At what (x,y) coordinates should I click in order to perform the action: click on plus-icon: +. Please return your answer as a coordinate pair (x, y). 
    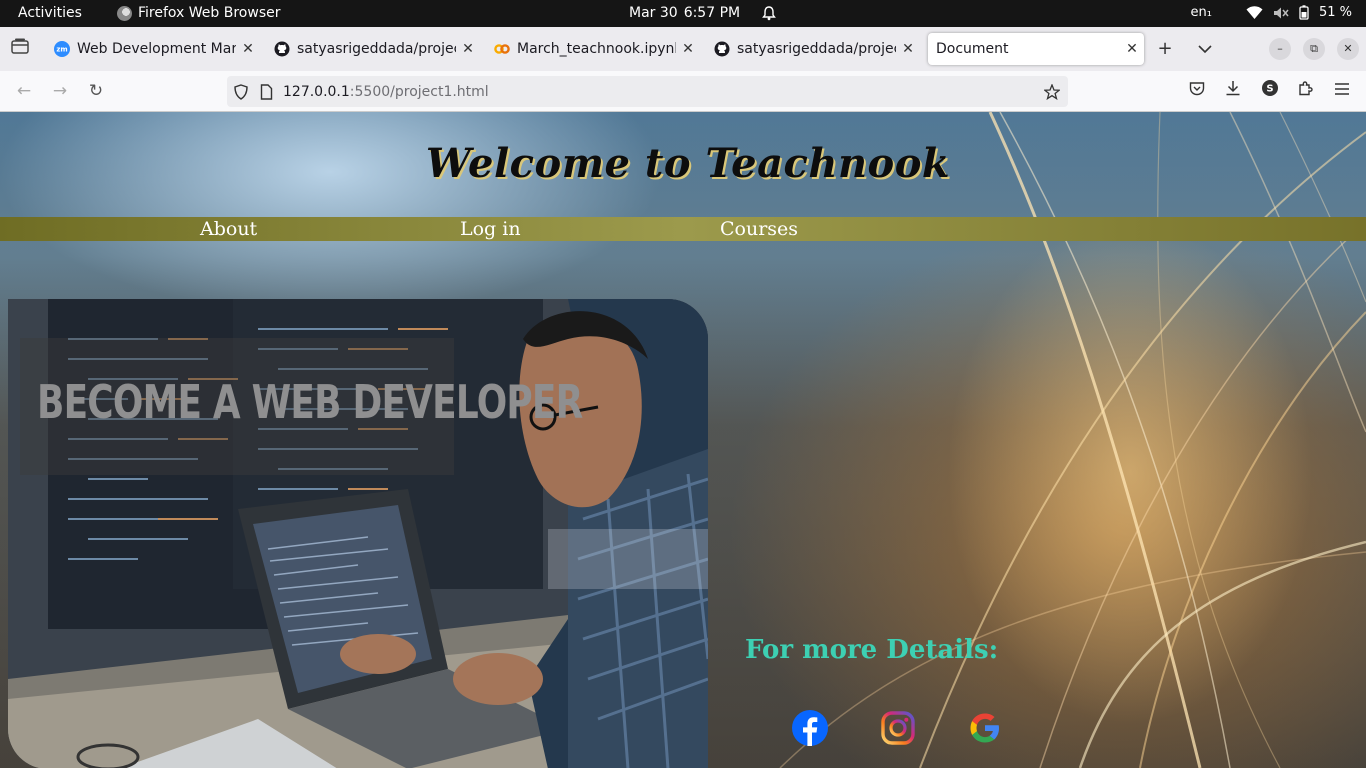
    Looking at the image, I should click on (1165, 48).